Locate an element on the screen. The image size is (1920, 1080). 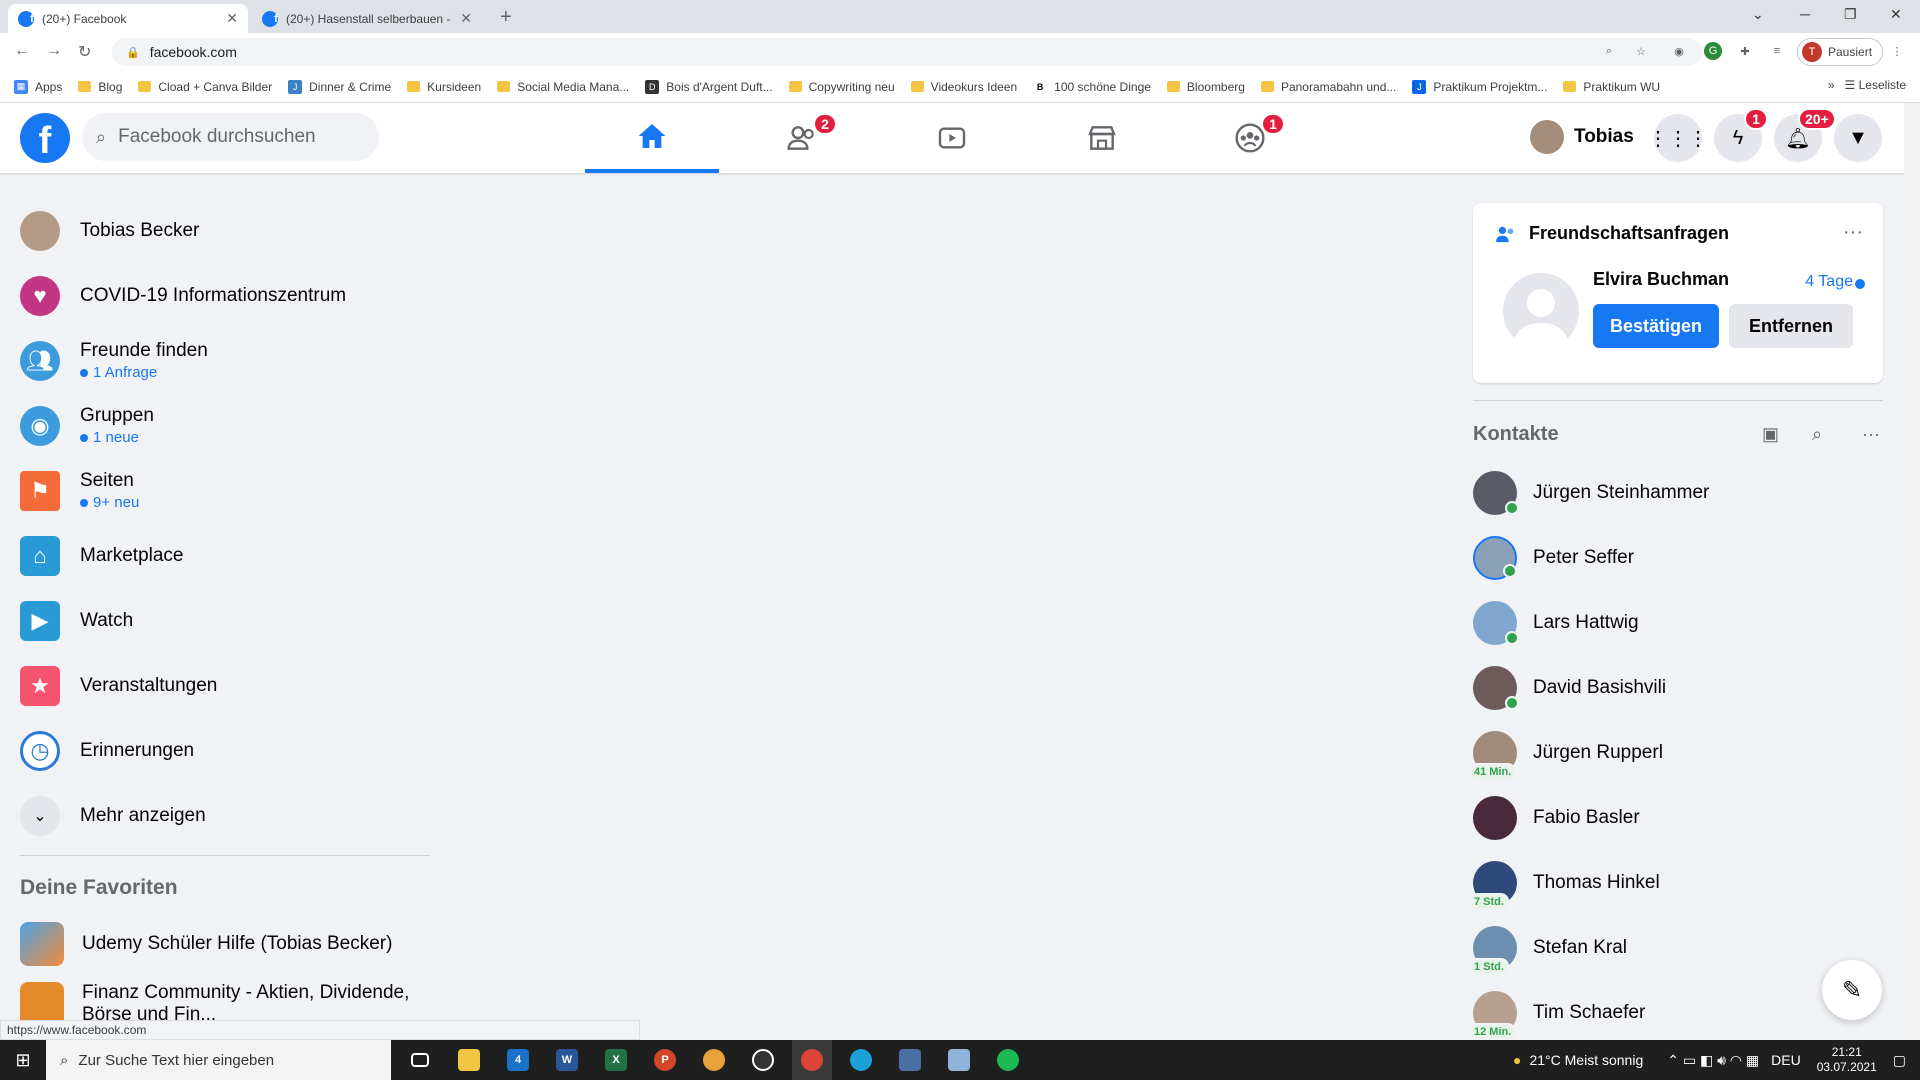
contact-item: 1 Std. Stefan Kral is located at coordinates (1677, 947).